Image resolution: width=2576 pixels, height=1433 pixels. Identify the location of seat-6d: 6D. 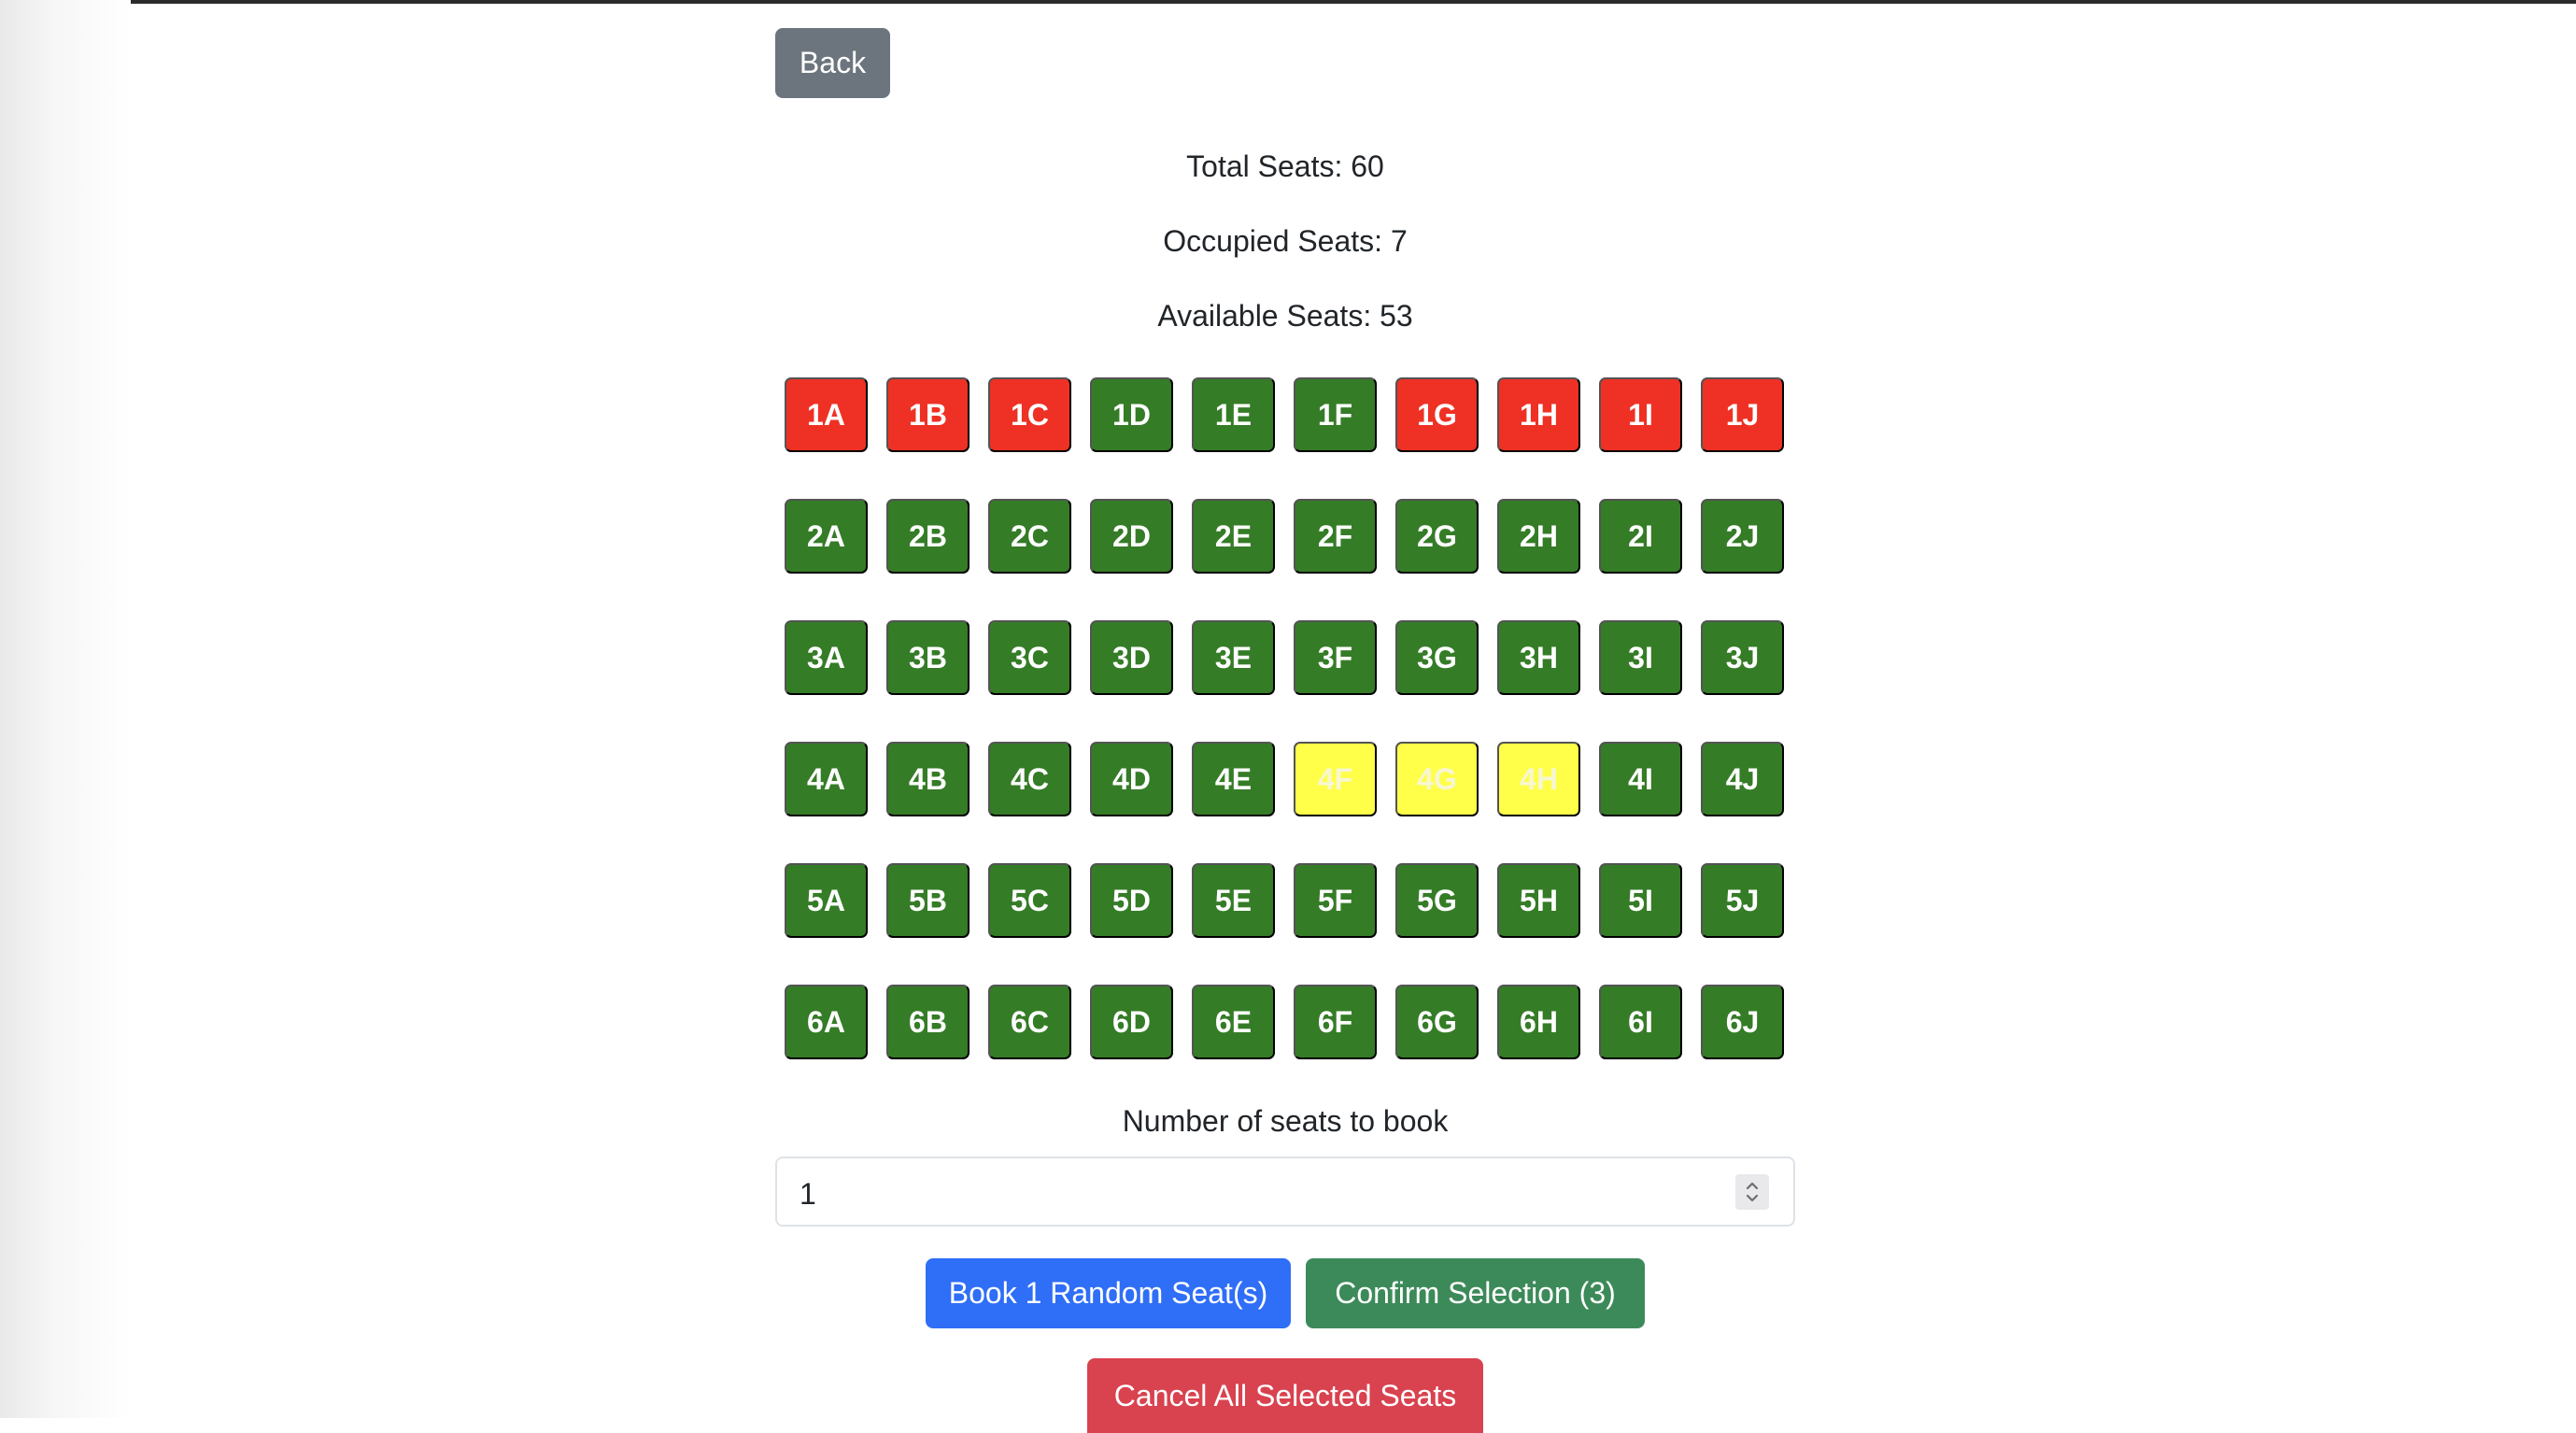
(1131, 1022).